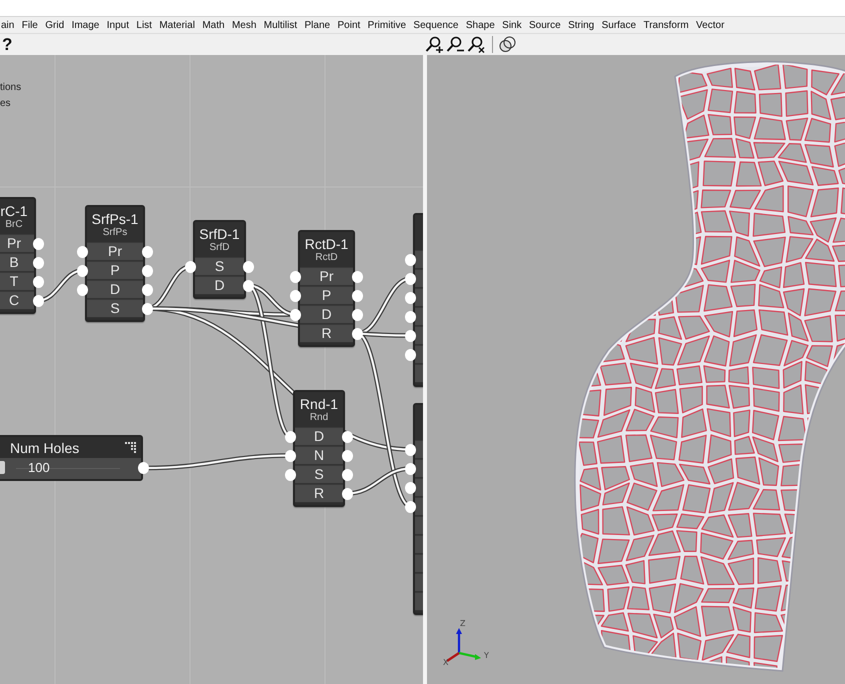 The image size is (845, 684). Describe the element at coordinates (619, 25) in the screenshot. I see `menu-item: Surface` at that location.